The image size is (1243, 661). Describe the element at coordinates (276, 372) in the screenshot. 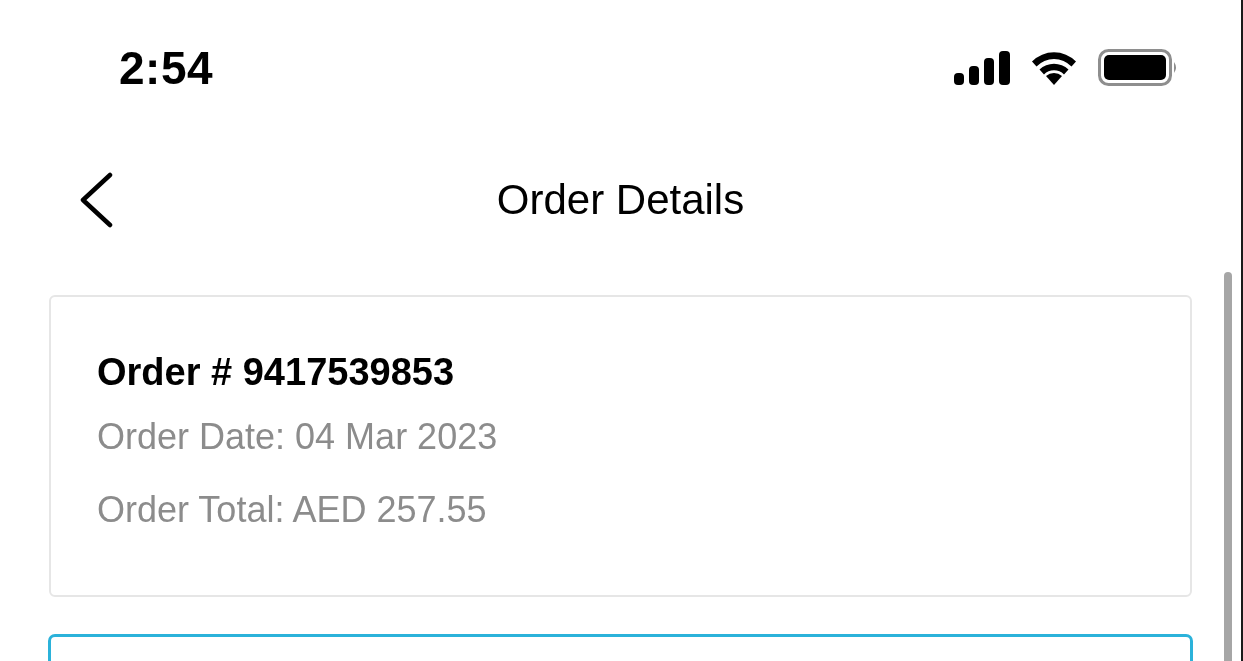

I see `order-number: Order # 9417539853` at that location.